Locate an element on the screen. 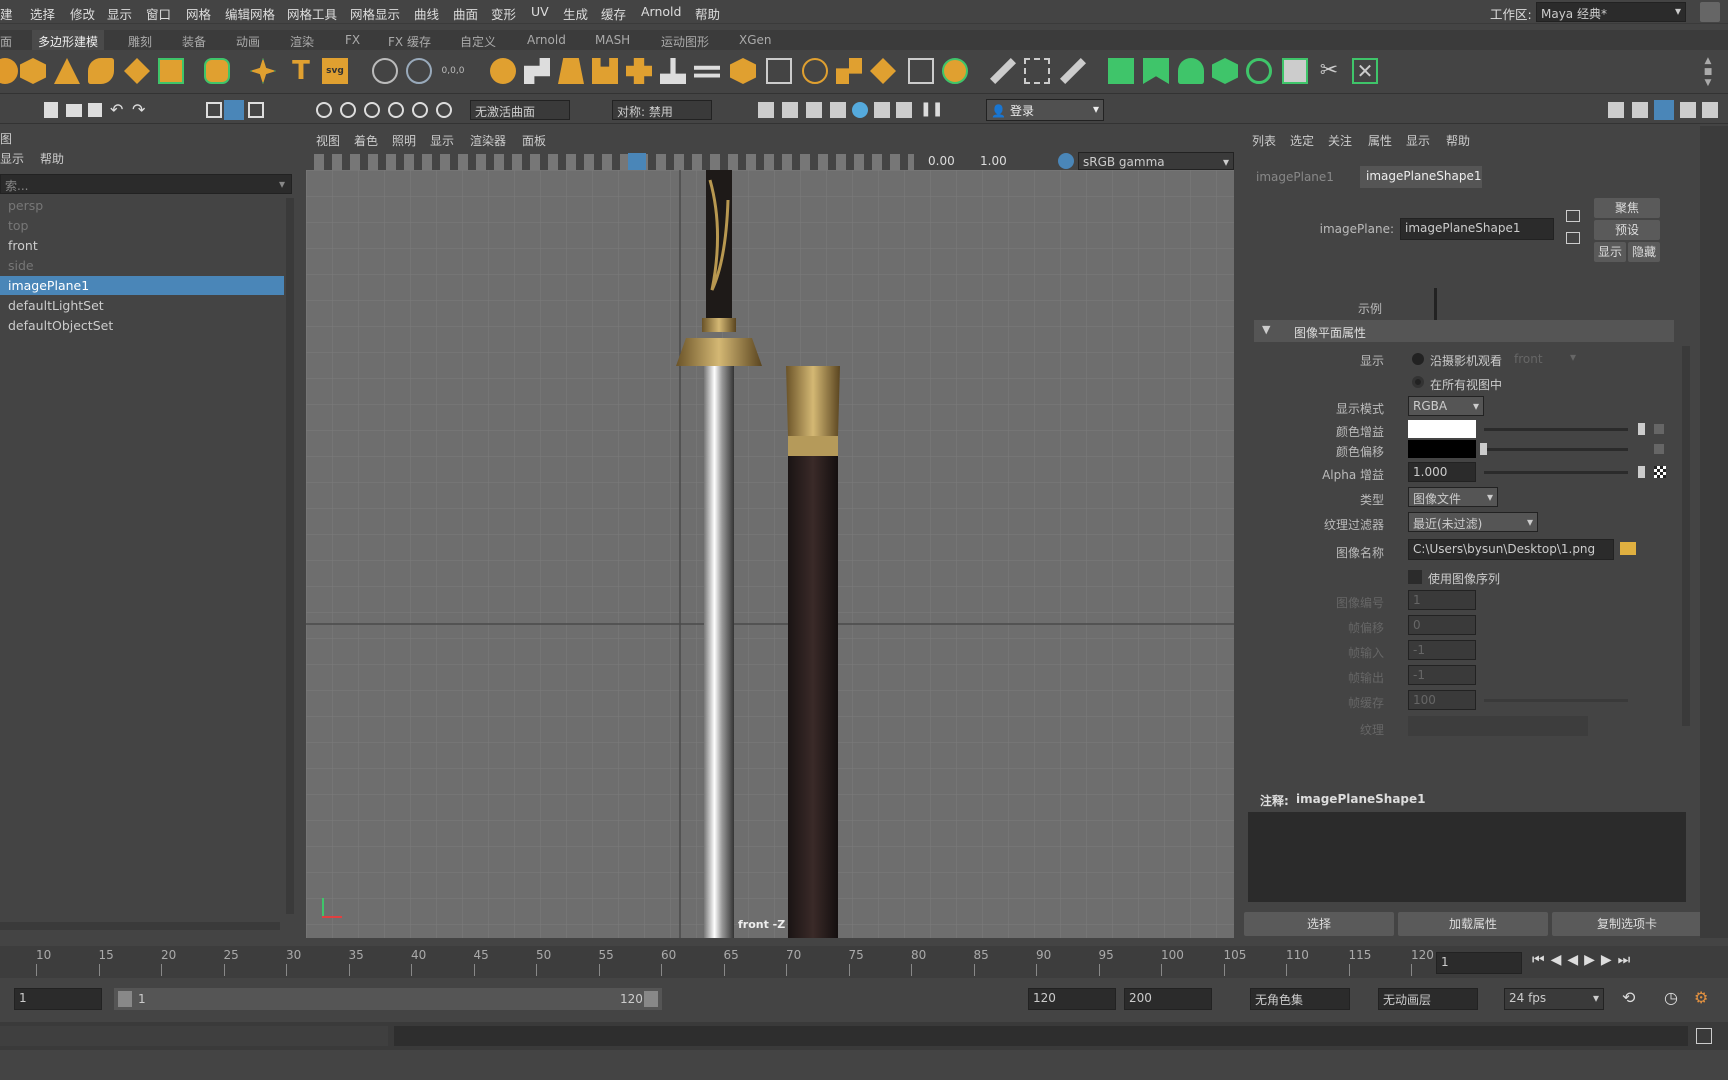 This screenshot has width=1728, height=1080. render-setup-icon is located at coordinates (882, 110).